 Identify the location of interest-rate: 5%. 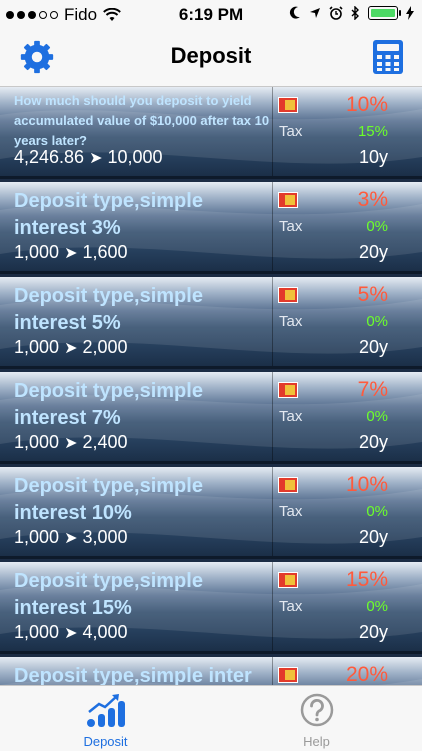
(372, 294).